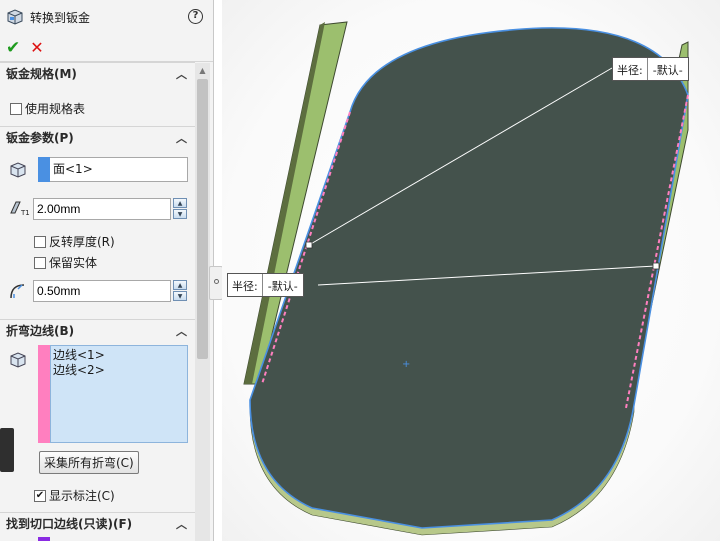 The width and height of the screenshot is (720, 541). I want to click on scroll-up-icon: ▲, so click(202, 71).